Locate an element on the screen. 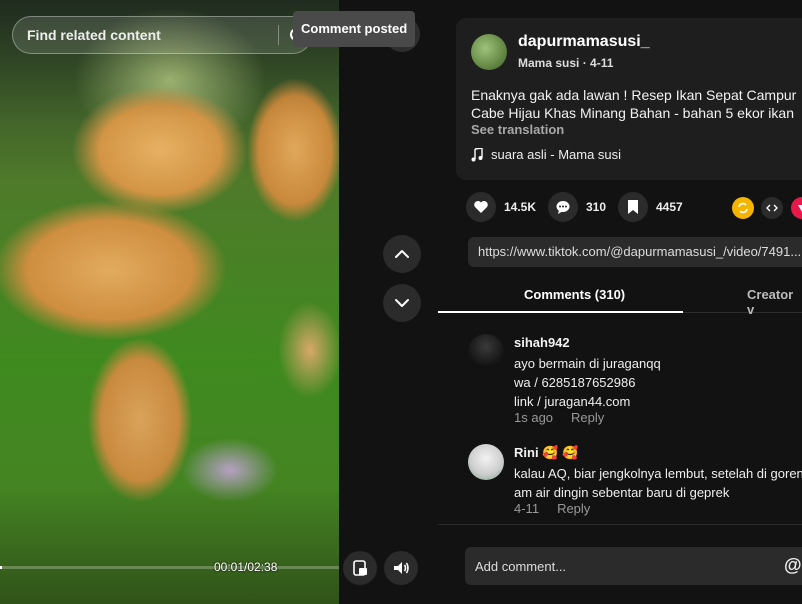 The height and width of the screenshot is (604, 802). pip-icon is located at coordinates (360, 568).